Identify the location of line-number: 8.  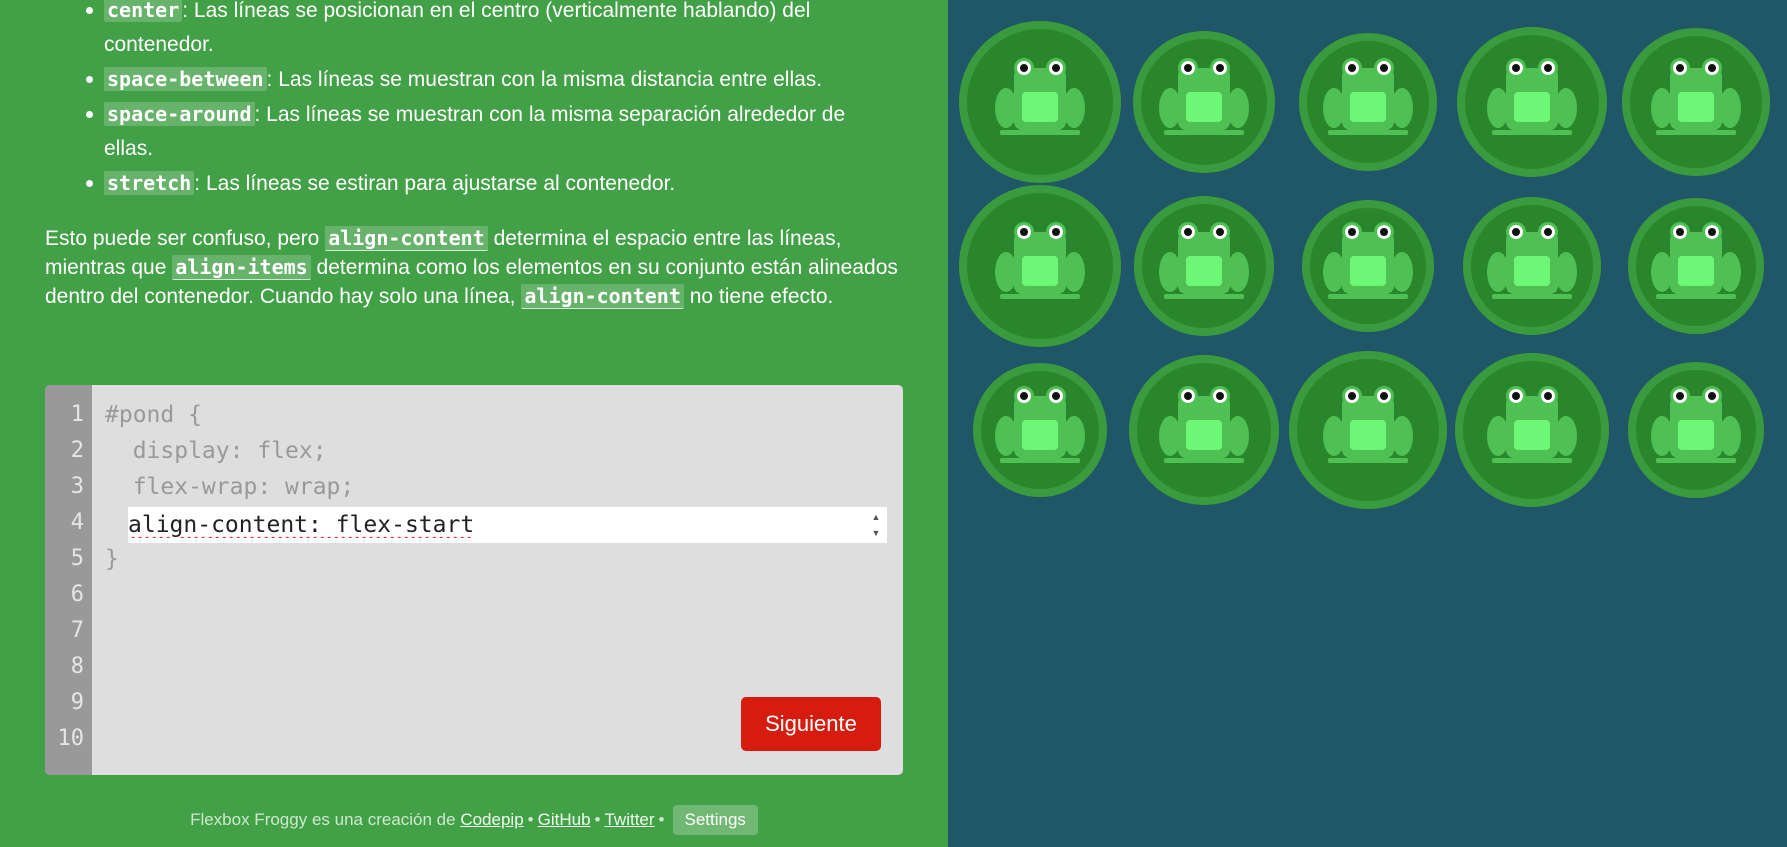
(77, 666).